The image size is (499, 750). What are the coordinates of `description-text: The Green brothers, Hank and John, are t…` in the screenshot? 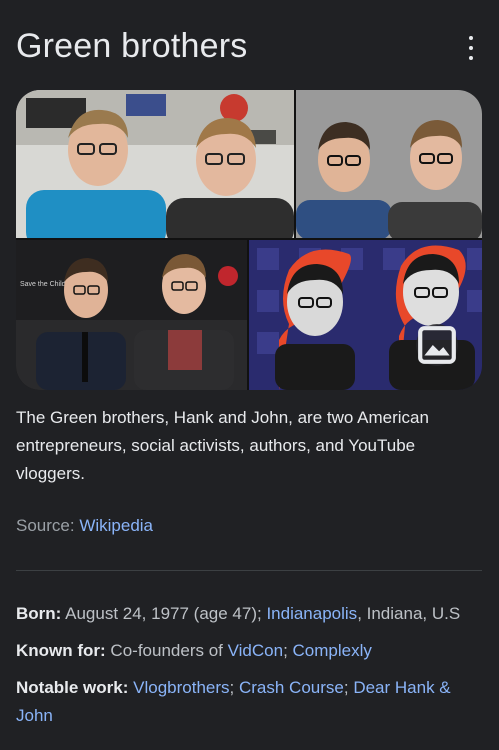 It's located at (222, 445).